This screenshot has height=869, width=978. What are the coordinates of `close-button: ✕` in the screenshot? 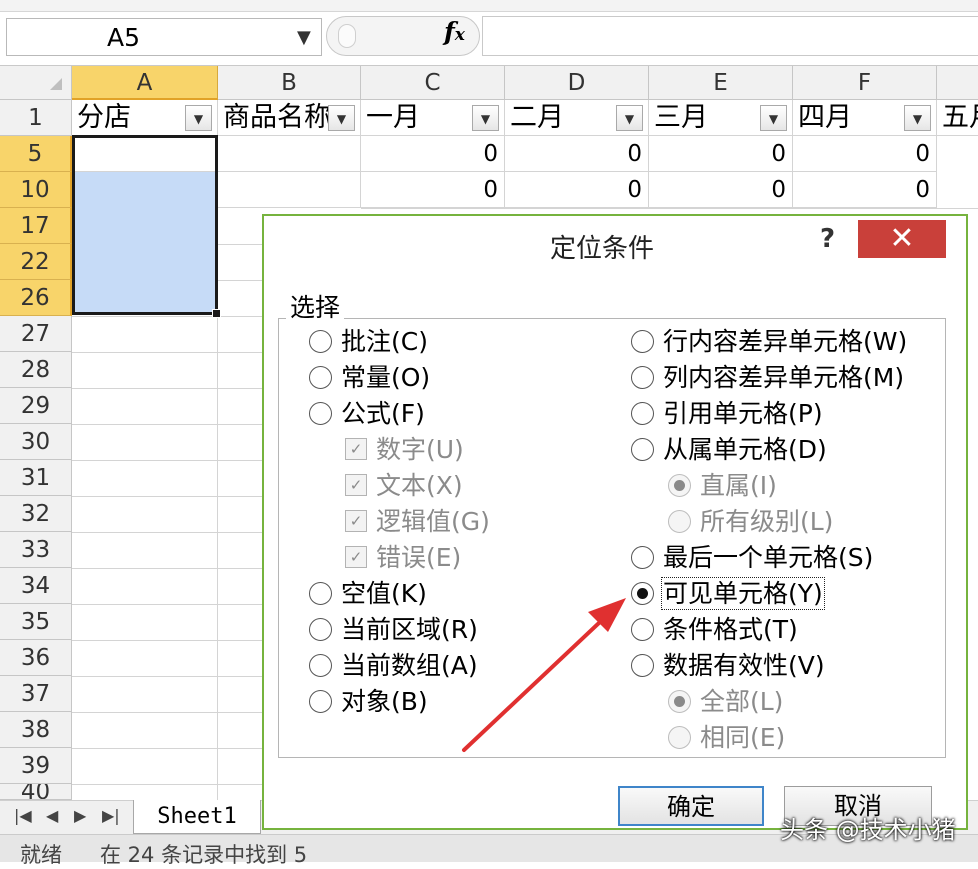 It's located at (902, 239).